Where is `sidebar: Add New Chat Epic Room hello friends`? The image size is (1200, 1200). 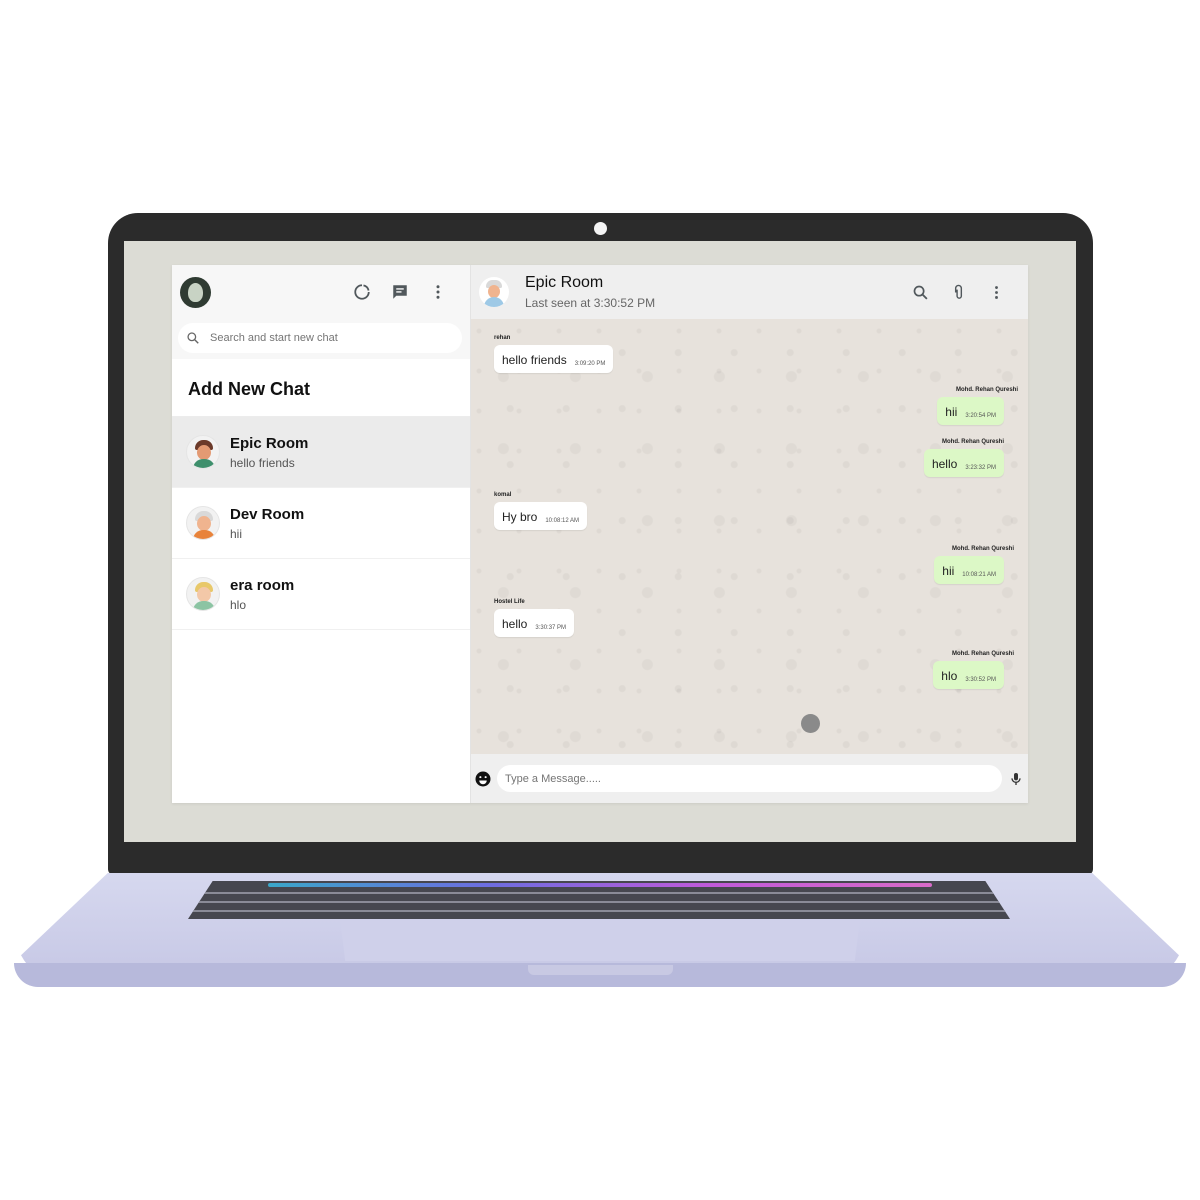
sidebar: Add New Chat Epic Room hello friends is located at coordinates (321, 534).